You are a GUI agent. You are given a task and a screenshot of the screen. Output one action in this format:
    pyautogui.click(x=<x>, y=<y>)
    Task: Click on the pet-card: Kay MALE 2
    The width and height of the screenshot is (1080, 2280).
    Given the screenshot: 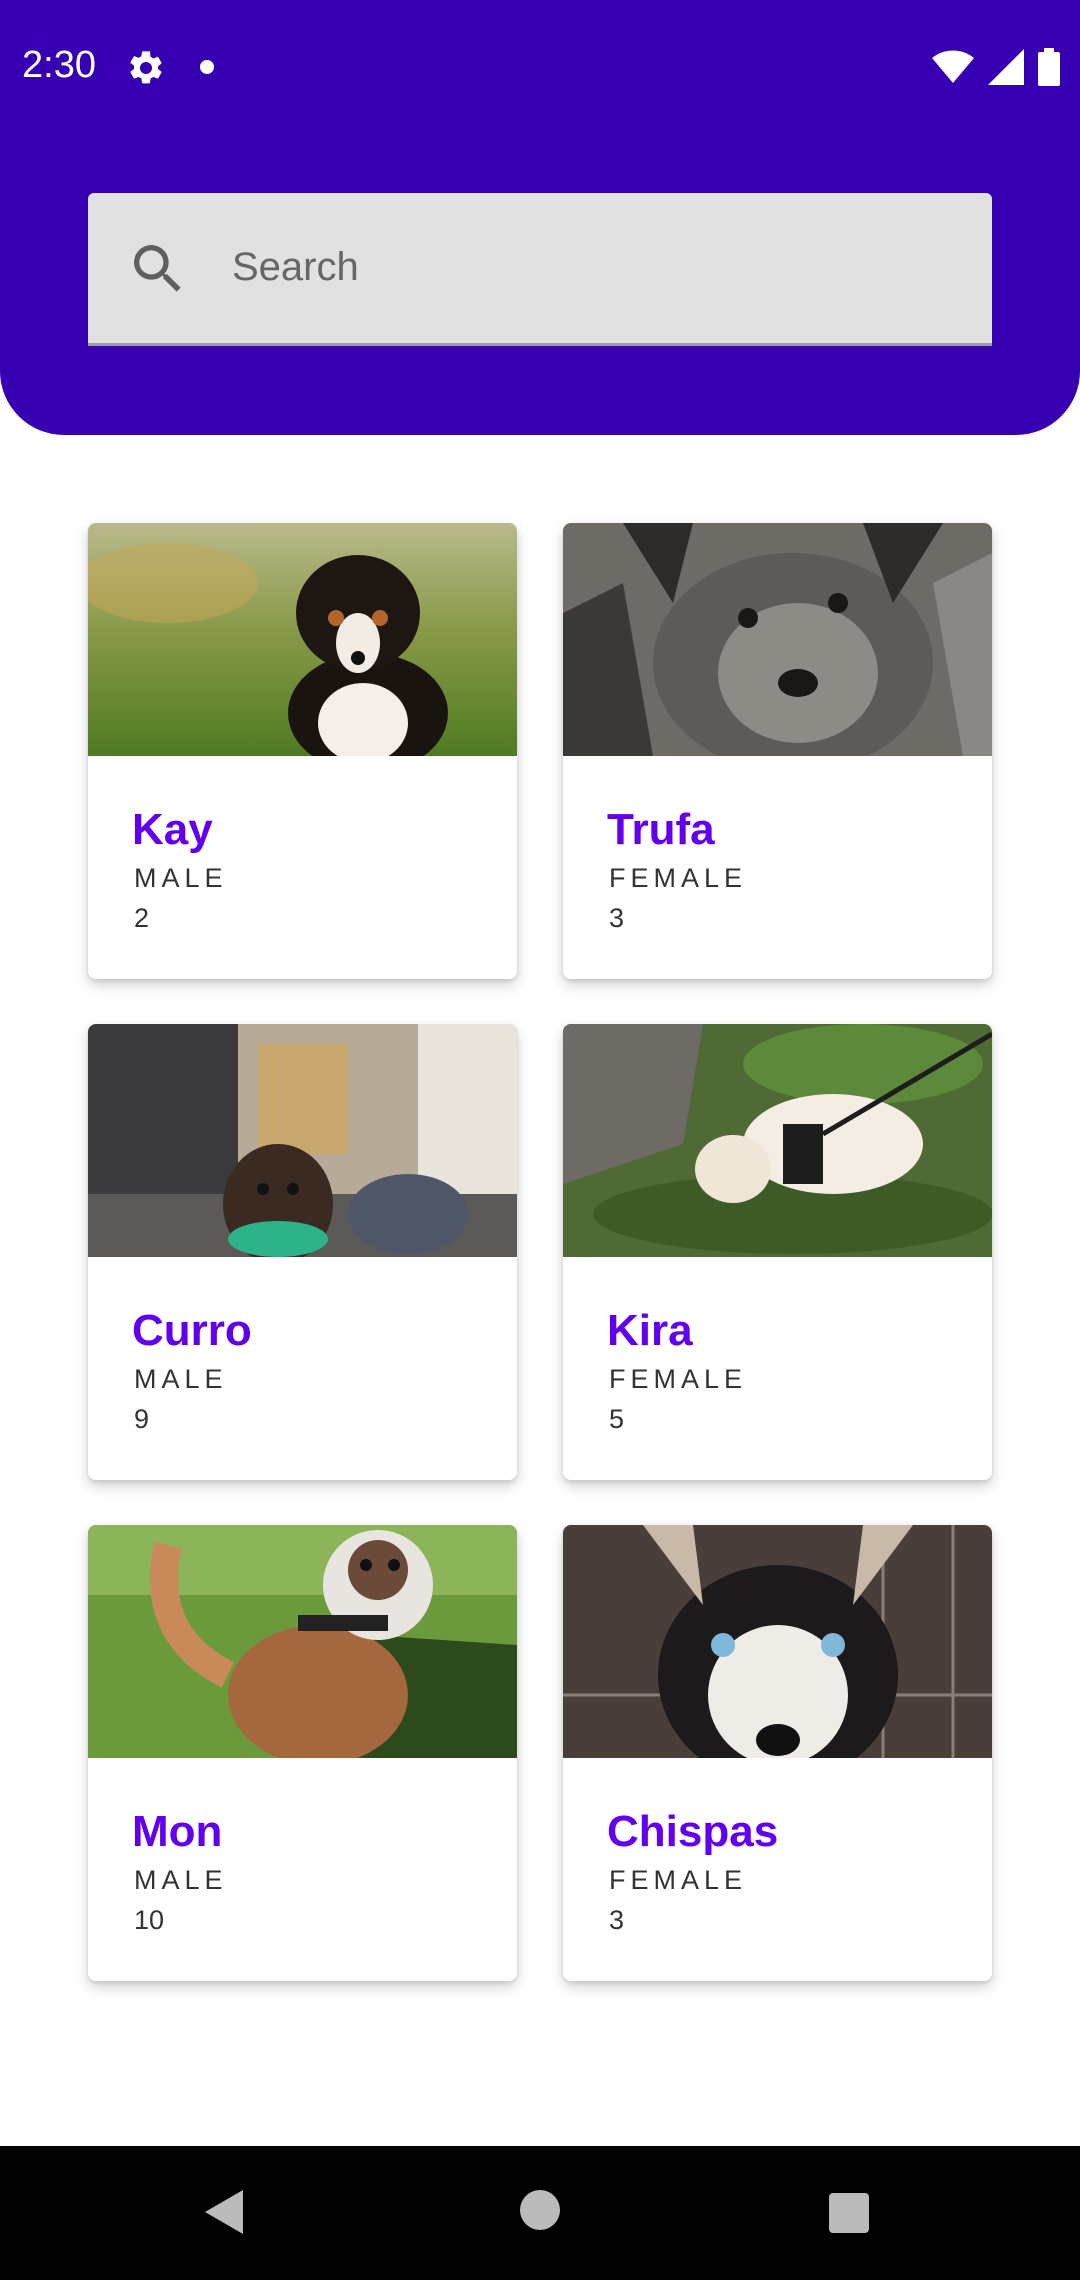 What is the action you would take?
    pyautogui.click(x=302, y=751)
    